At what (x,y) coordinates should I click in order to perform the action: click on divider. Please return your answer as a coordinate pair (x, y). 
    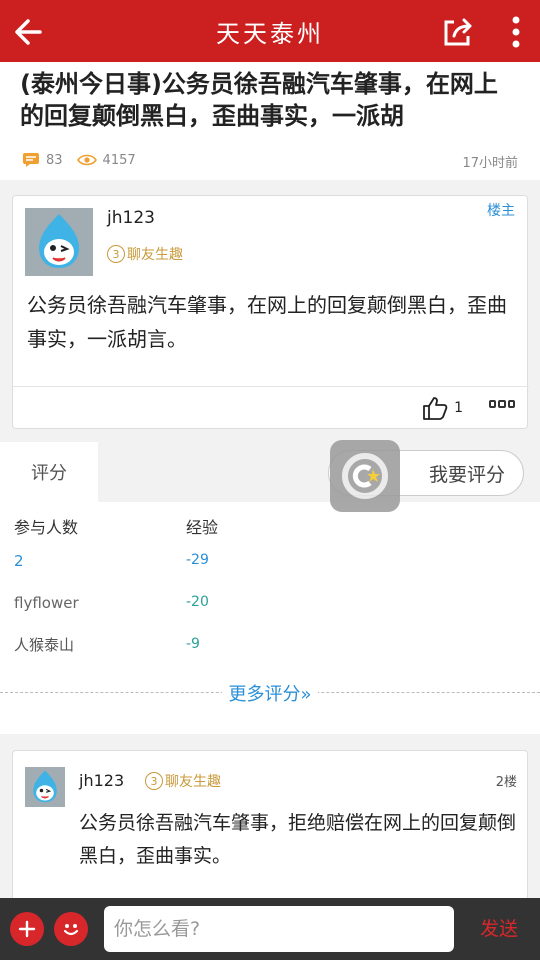
    Looking at the image, I should click on (271, 386).